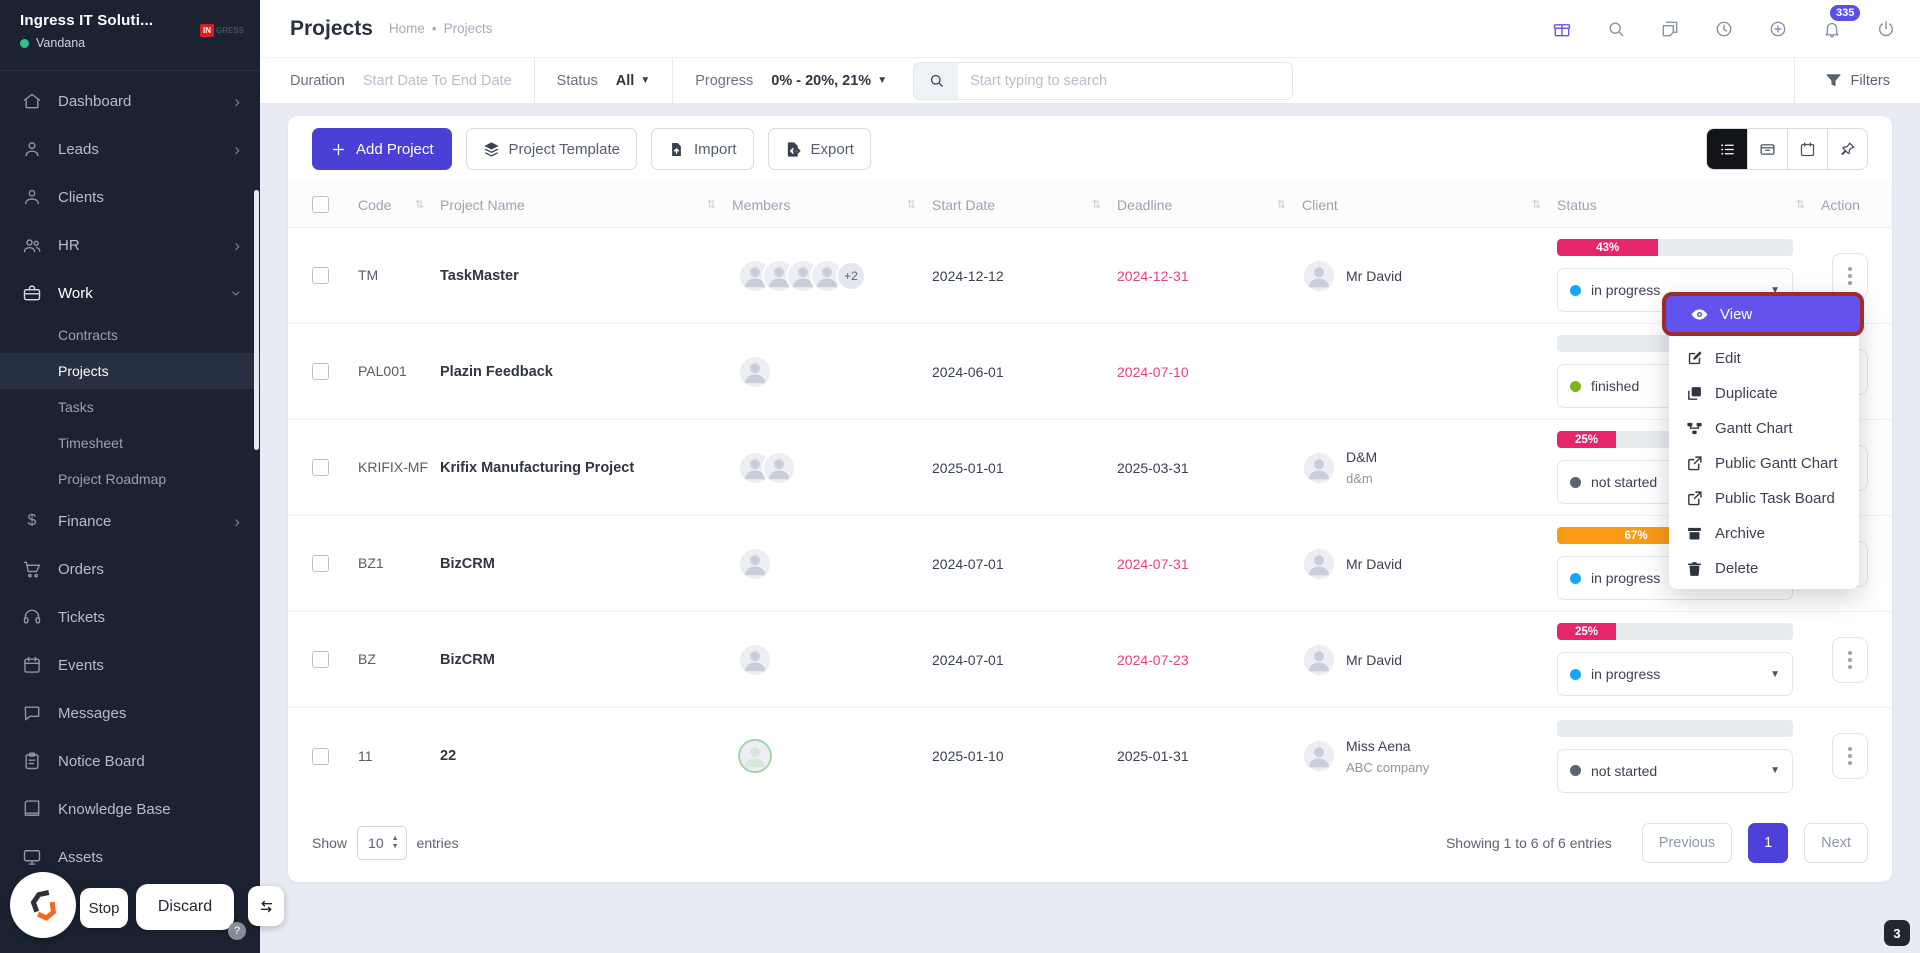 Image resolution: width=1920 pixels, height=953 pixels. I want to click on sidebar-subitem-tasks: Tasks, so click(130, 407).